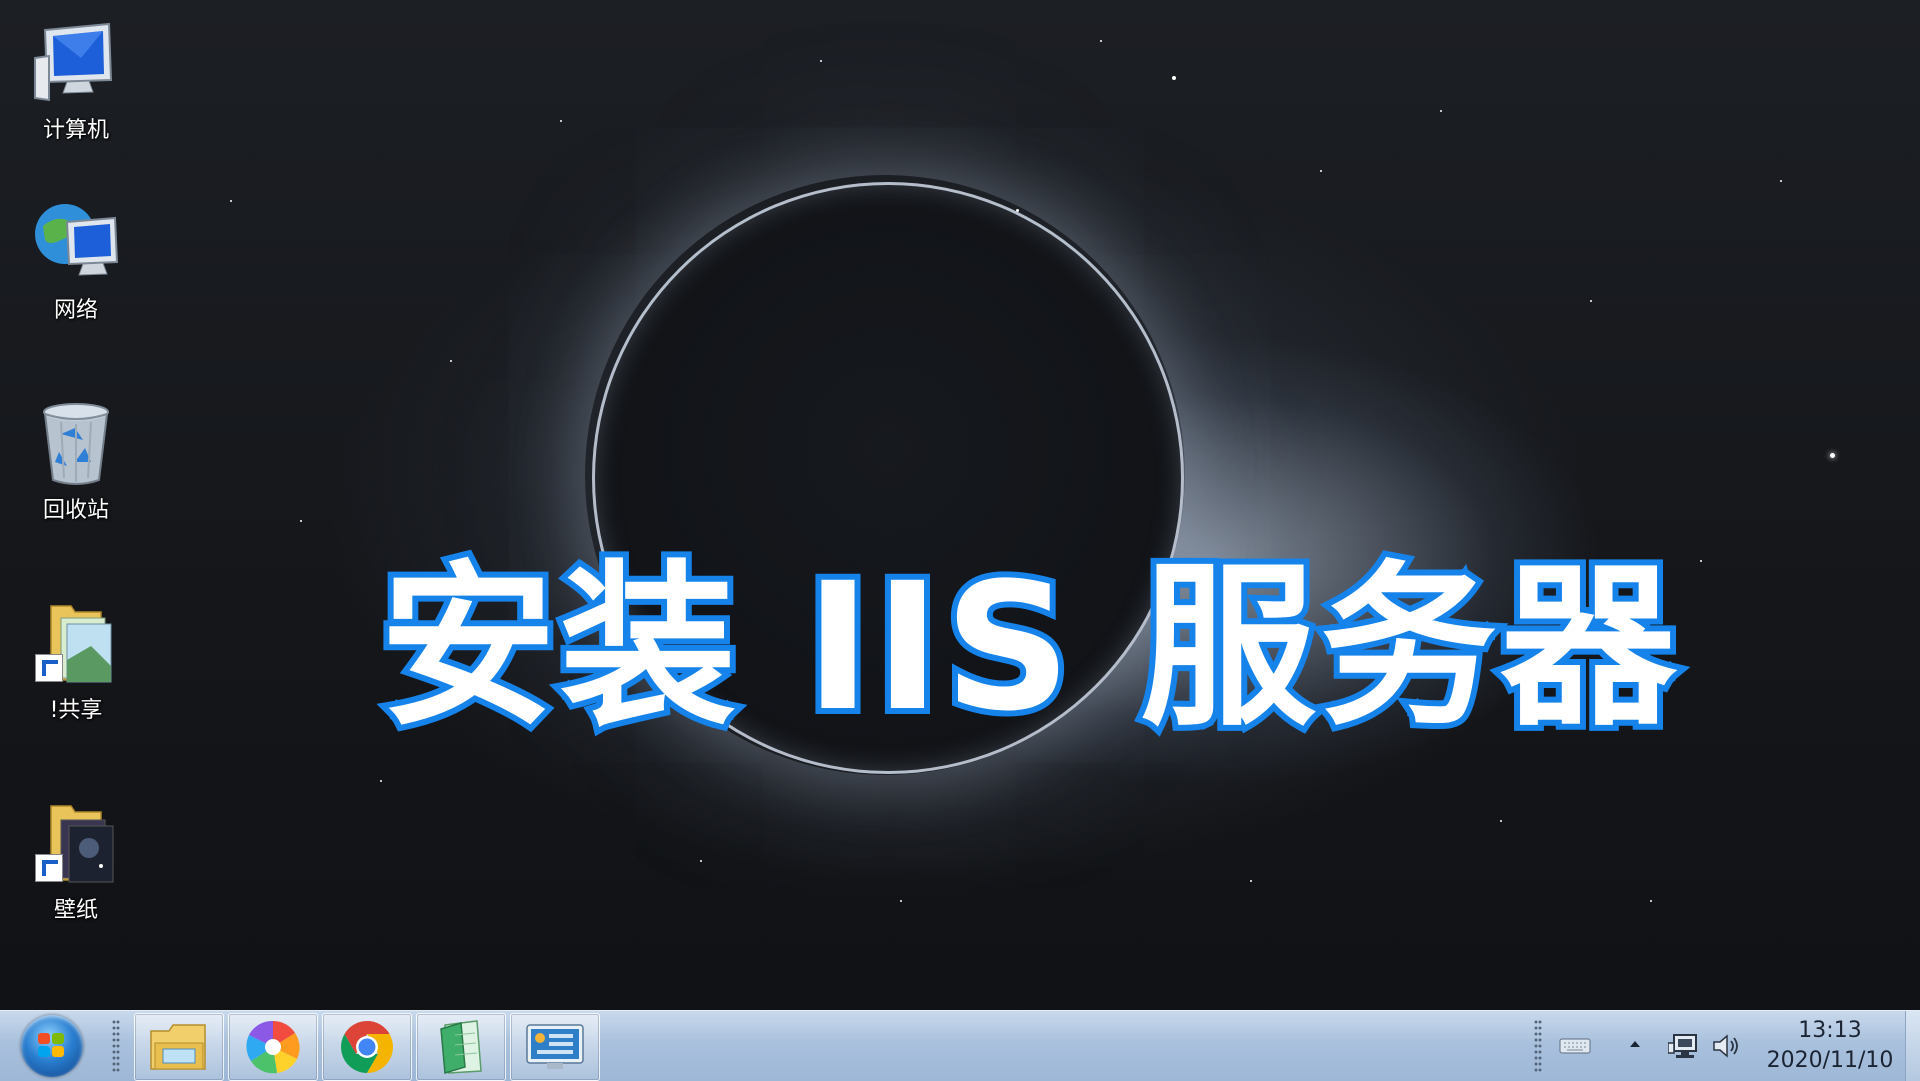  Describe the element at coordinates (1684, 1046) in the screenshot. I see `network-status-icon` at that location.